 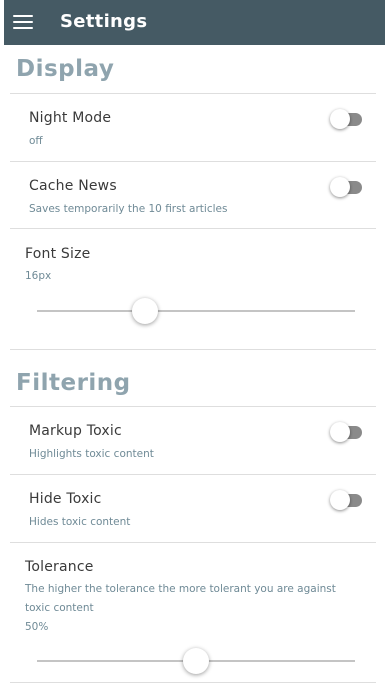 What do you see at coordinates (37, 627) in the screenshot?
I see `tolerance-value: 50%` at bounding box center [37, 627].